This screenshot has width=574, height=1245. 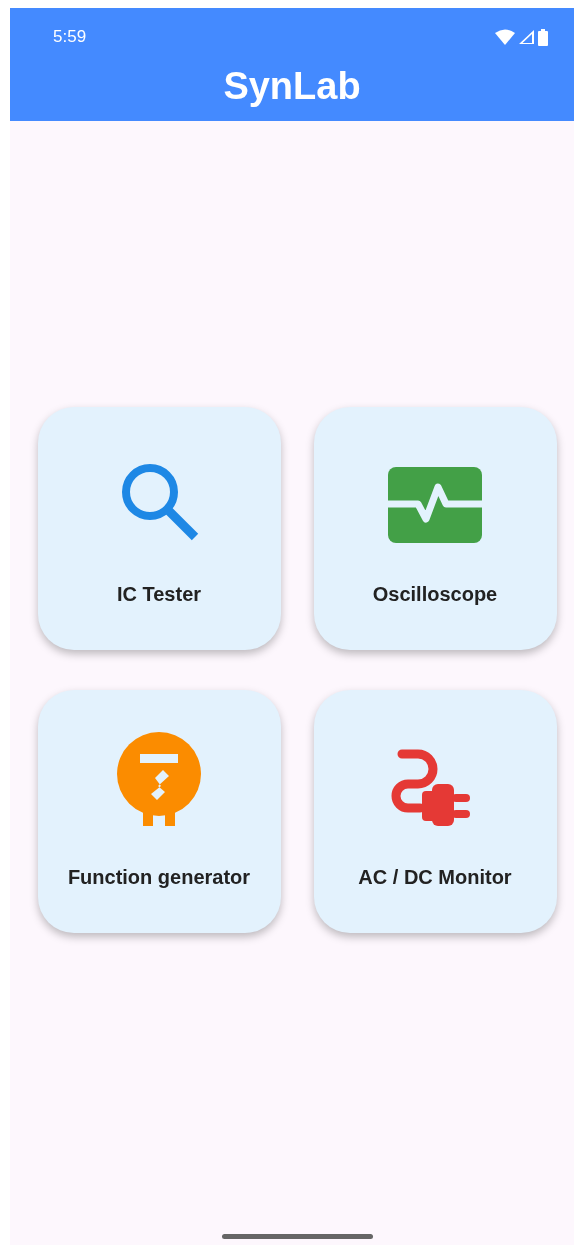 I want to click on pulse-monitor-icon, so click(x=435, y=505).